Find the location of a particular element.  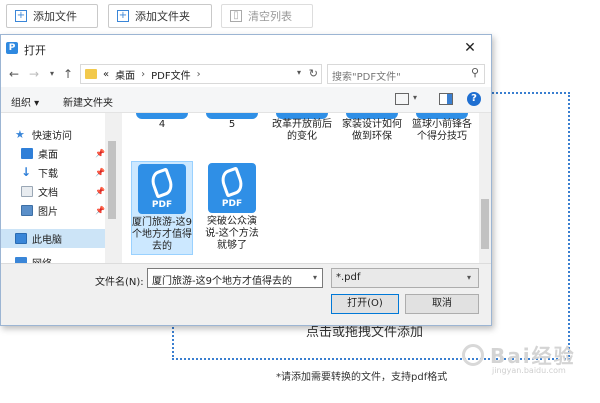

file-item: PDF 突破公众演说-这个方法就够了 is located at coordinates (233, 208).